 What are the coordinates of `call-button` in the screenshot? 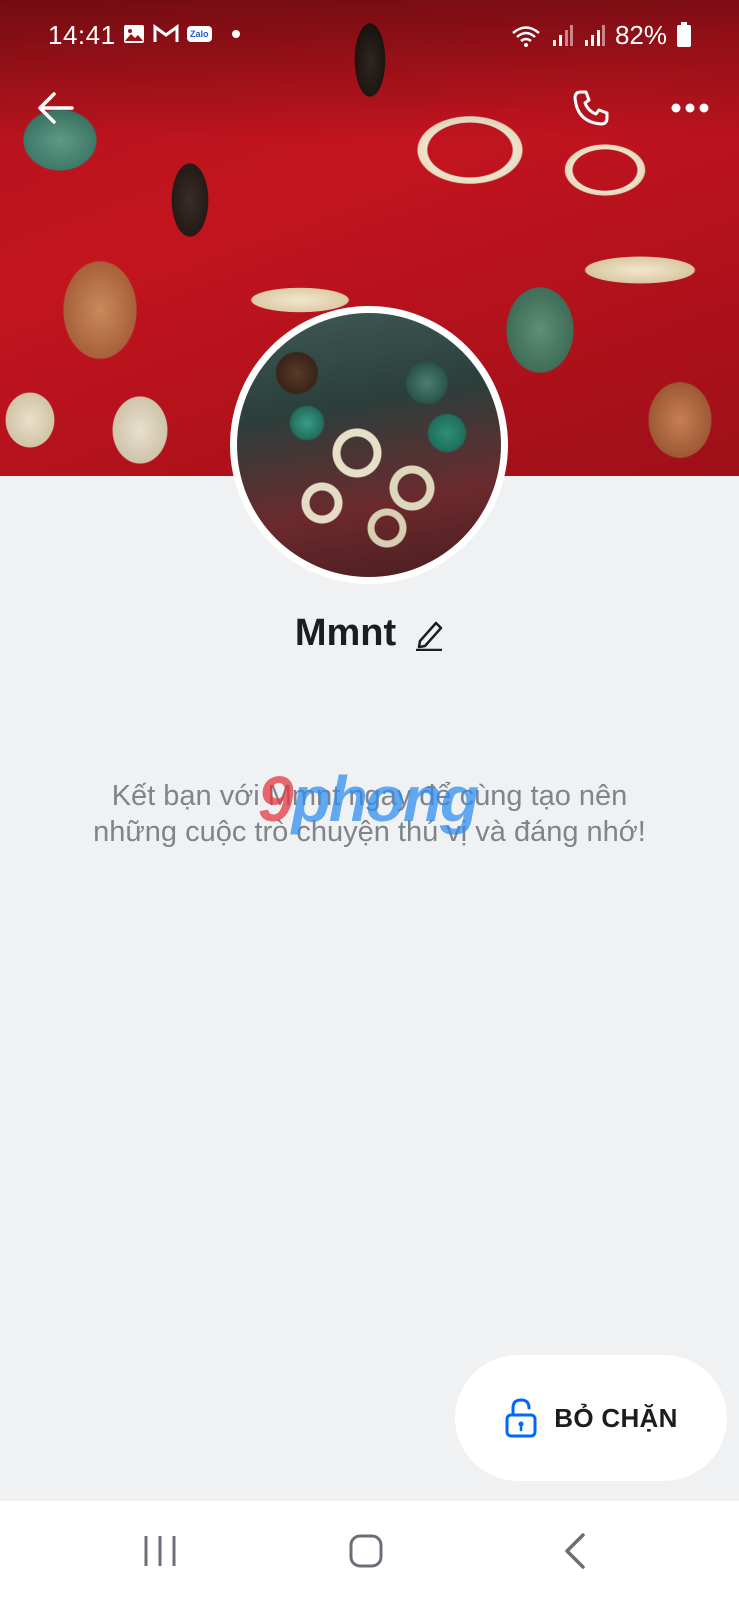 It's located at (591, 108).